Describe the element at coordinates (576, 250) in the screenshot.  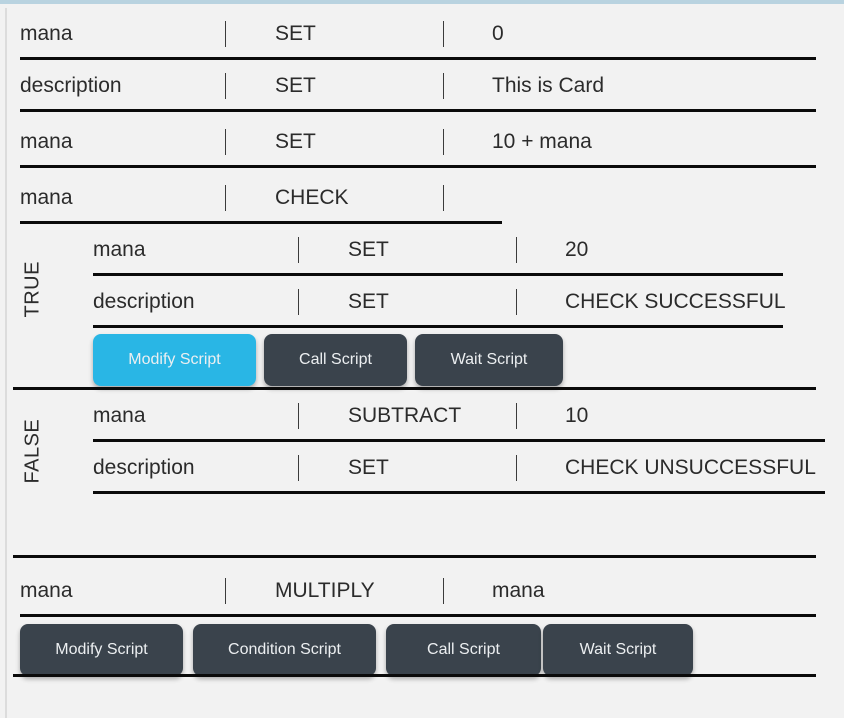
I see `statement-value: 20` at that location.